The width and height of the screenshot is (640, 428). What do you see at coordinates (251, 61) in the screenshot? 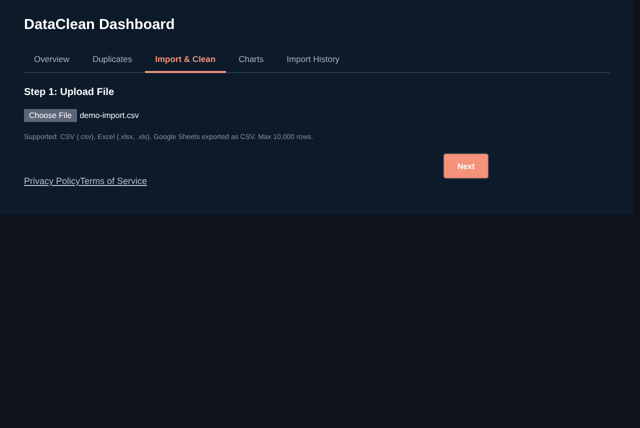
I see `tab: Charts` at bounding box center [251, 61].